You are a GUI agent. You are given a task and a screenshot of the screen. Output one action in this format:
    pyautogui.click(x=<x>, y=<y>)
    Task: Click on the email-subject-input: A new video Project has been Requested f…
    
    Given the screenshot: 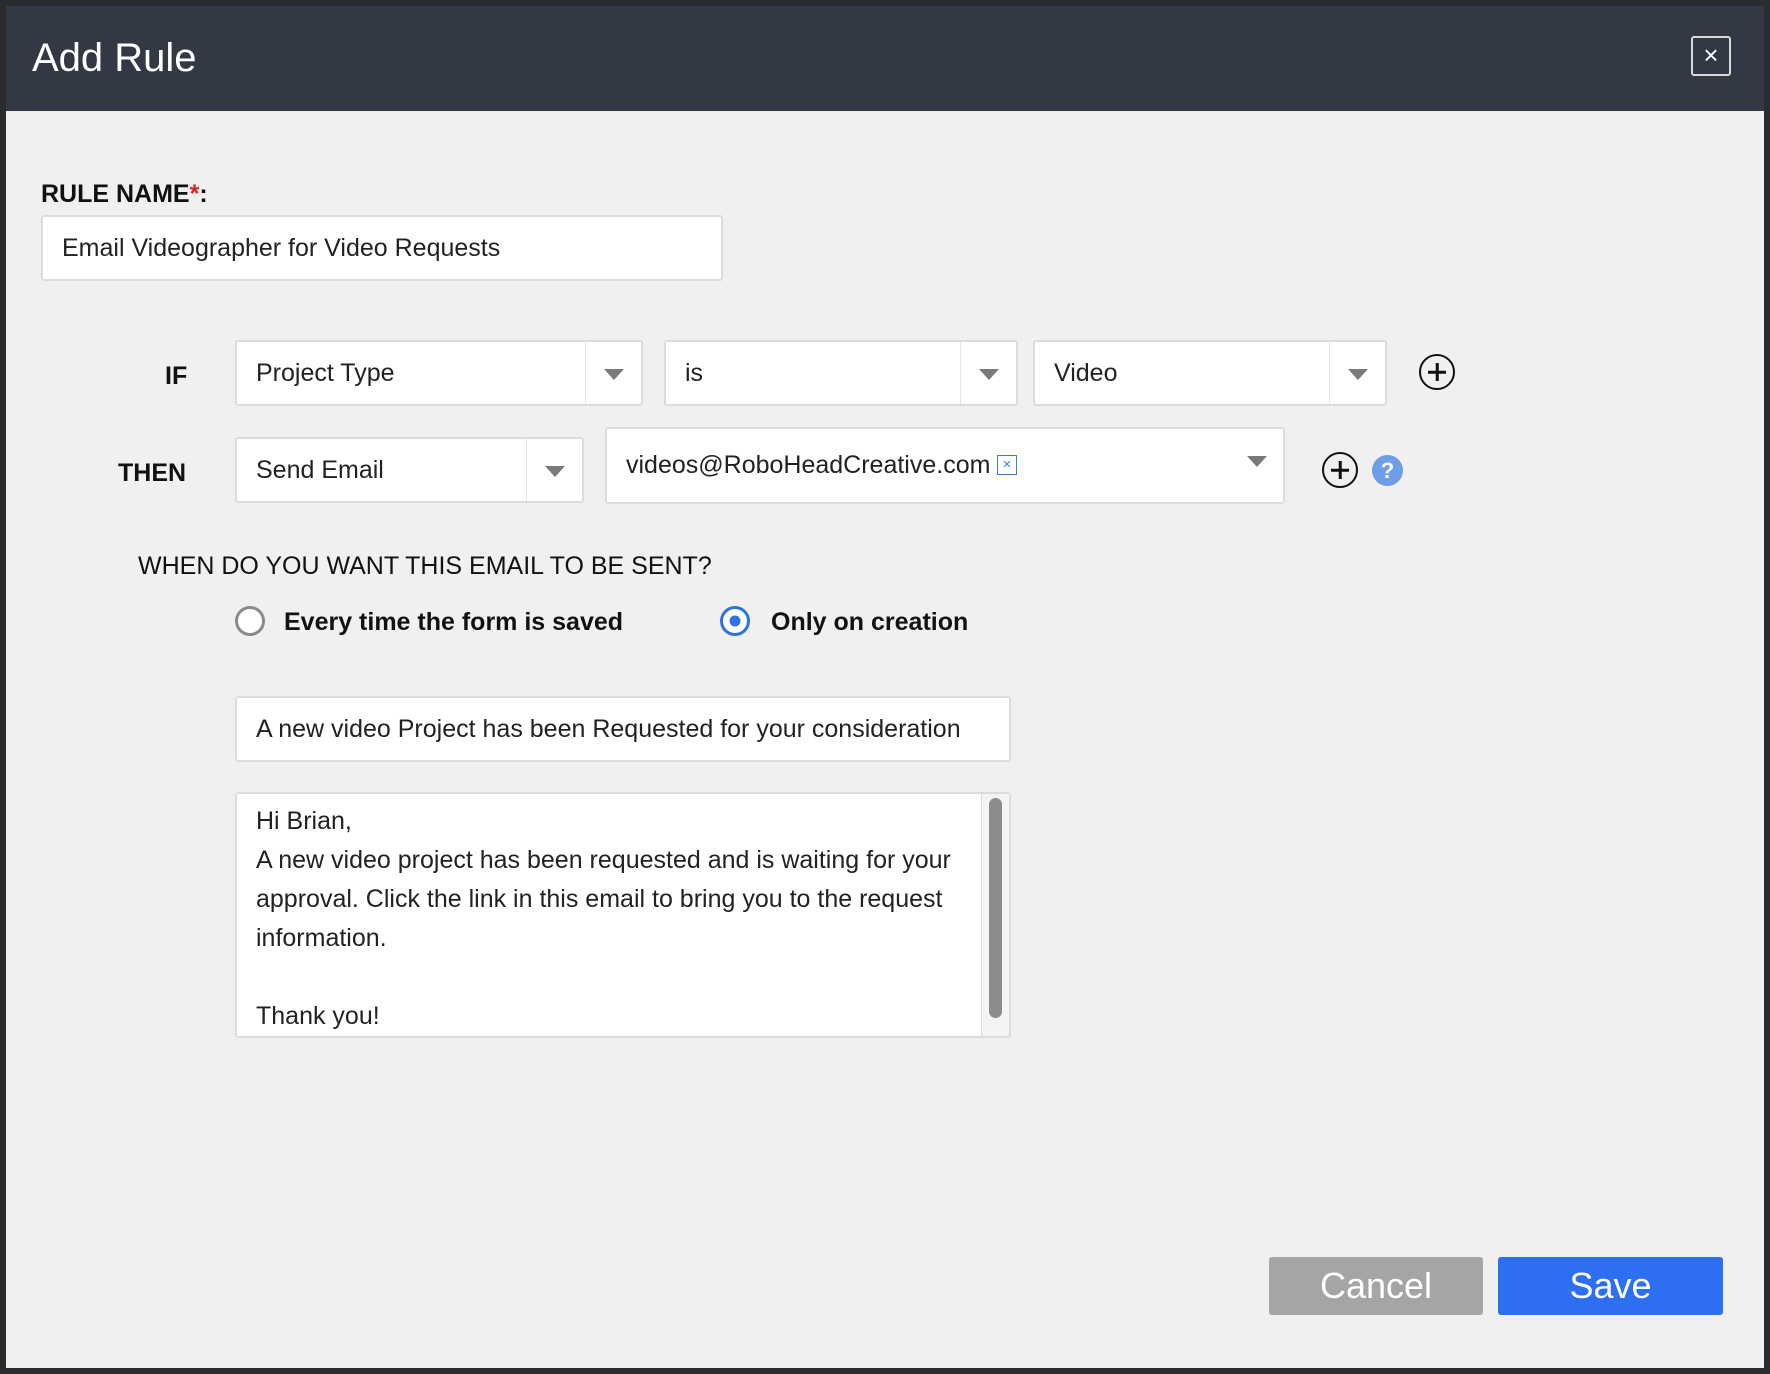 What is the action you would take?
    pyautogui.click(x=623, y=729)
    